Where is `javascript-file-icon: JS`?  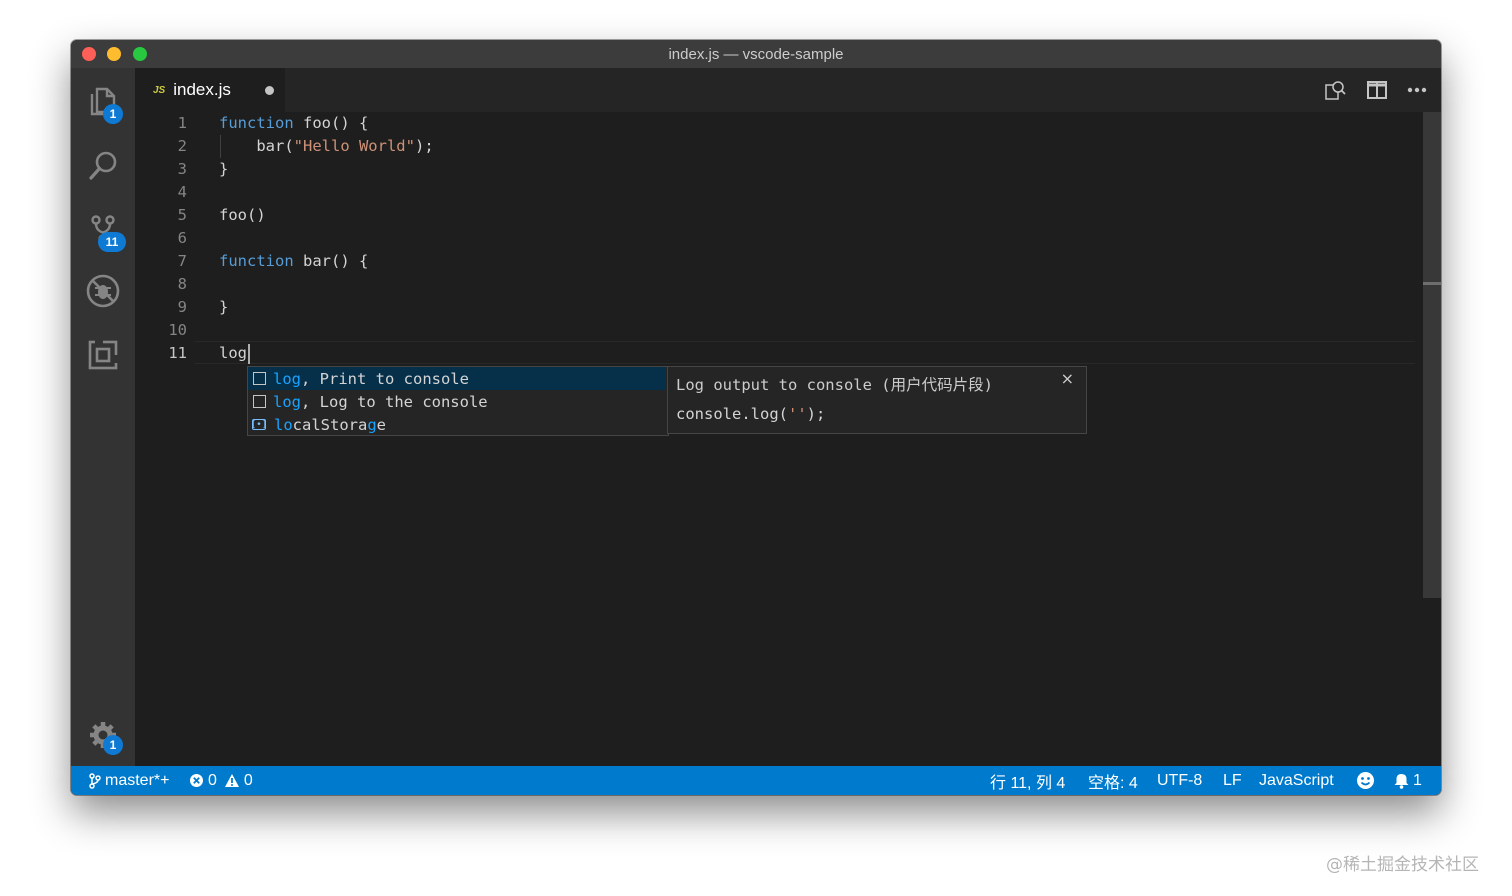
javascript-file-icon: JS is located at coordinates (159, 90).